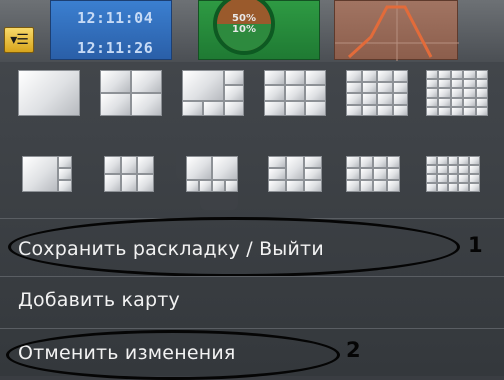 The width and height of the screenshot is (504, 380). I want to click on layout-4x4-wide-button, so click(373, 174).